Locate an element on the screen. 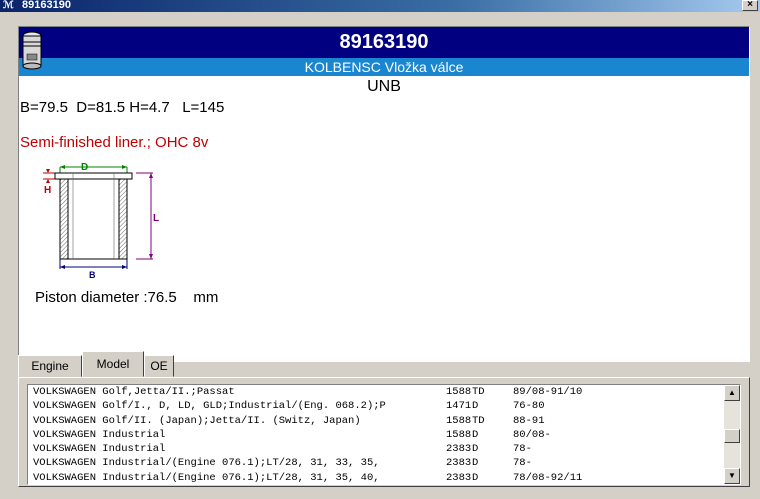 The image size is (760, 499). list-item: VOLKSWAGEN Industrial 2383 D 78- is located at coordinates (384, 449).